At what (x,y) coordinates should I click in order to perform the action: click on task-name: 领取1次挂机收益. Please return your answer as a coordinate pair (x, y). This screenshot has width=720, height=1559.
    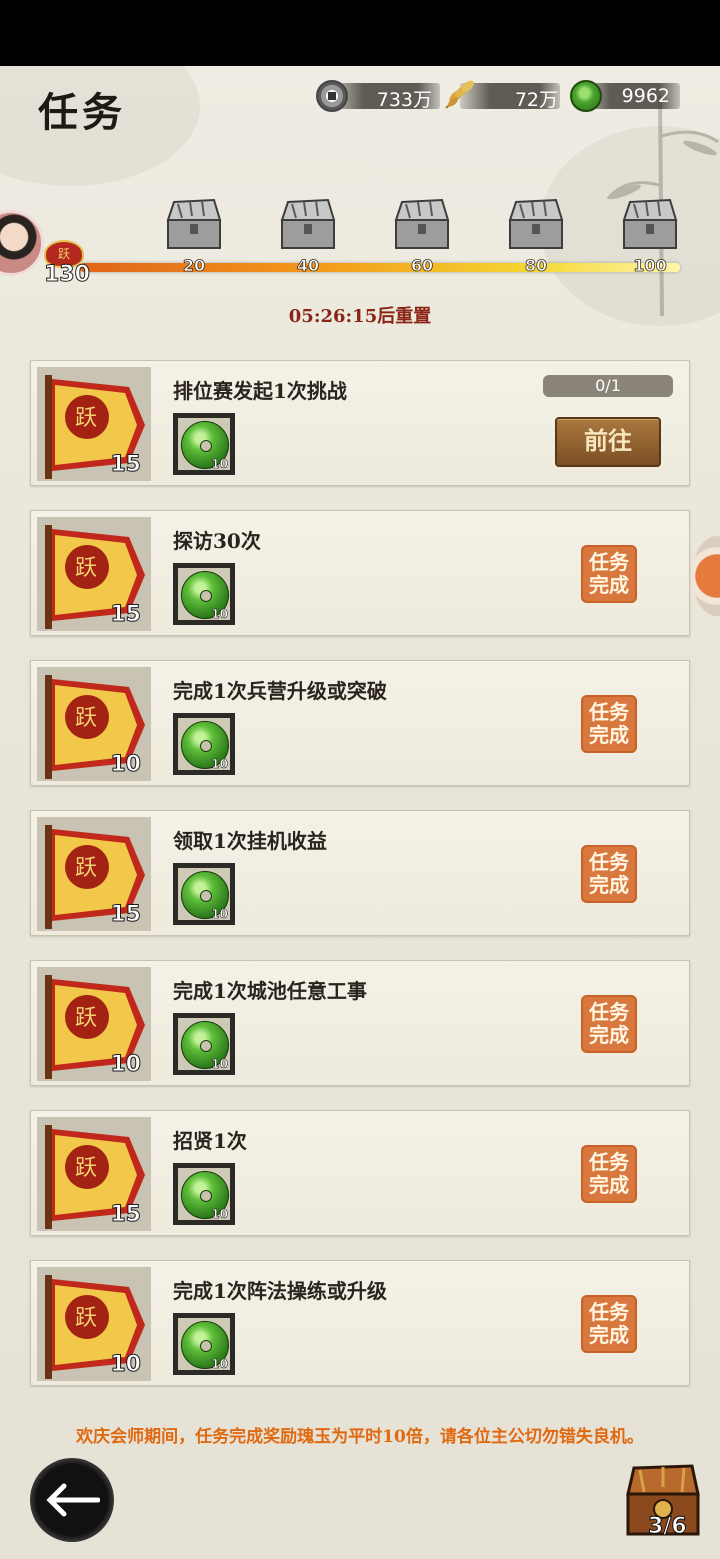
    Looking at the image, I should click on (250, 841).